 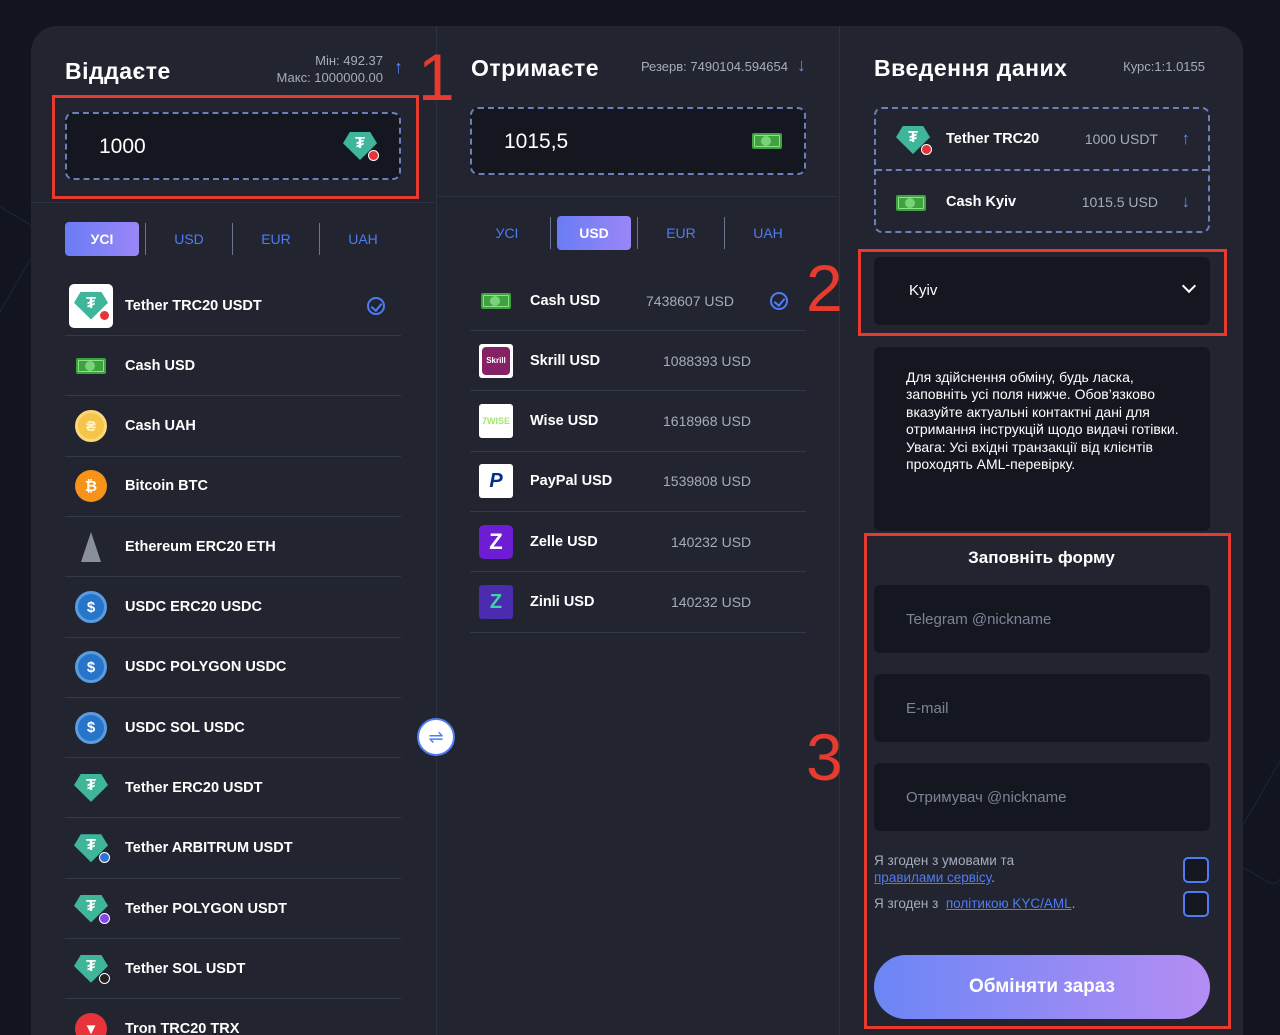 I want to click on give-amount-field: 1000 ₮, so click(x=233, y=146).